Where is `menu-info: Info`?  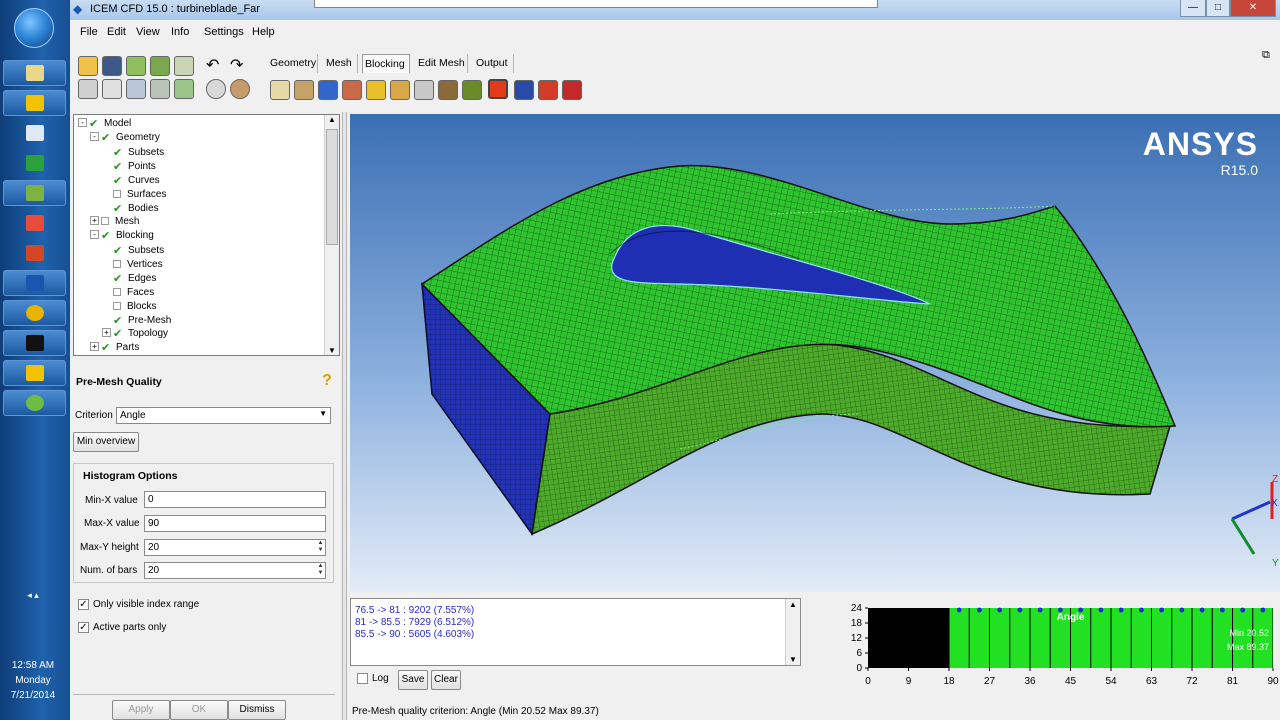
menu-info: Info is located at coordinates (180, 32).